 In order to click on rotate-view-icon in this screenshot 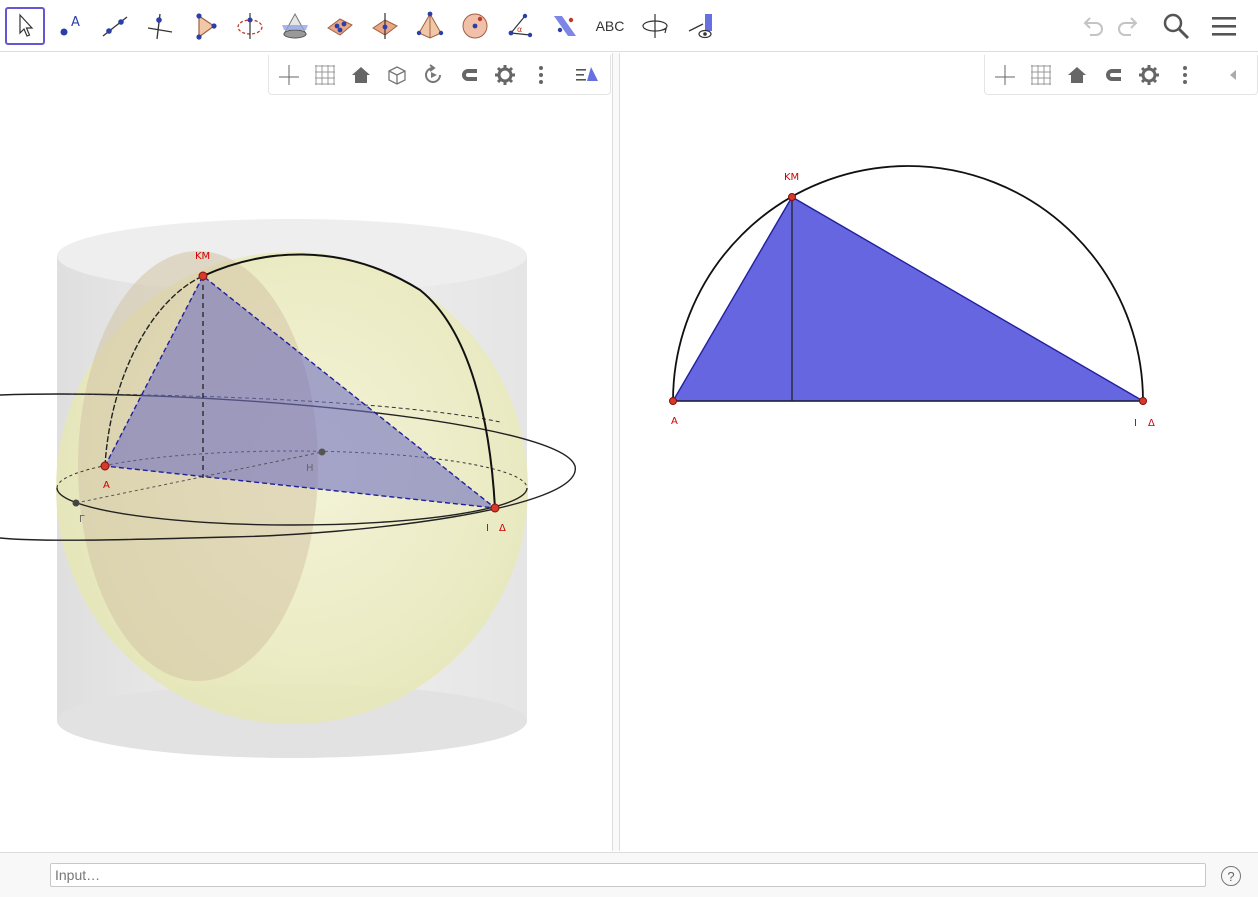, I will do `click(655, 26)`.